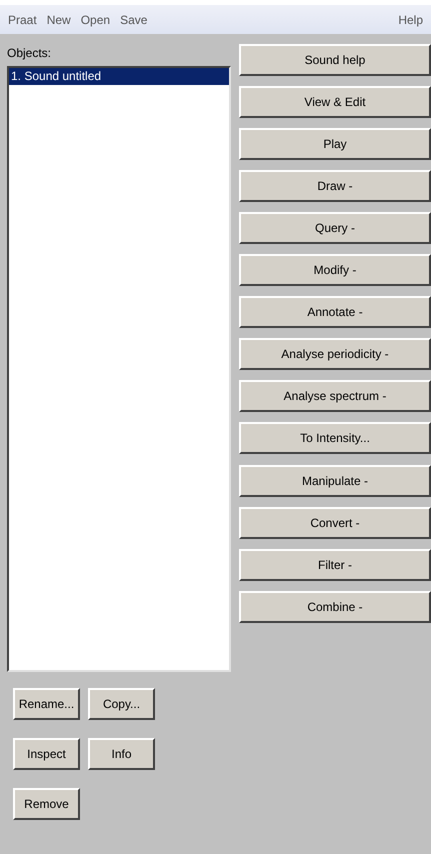 Image resolution: width=431 pixels, height=854 pixels. What do you see at coordinates (22, 19) in the screenshot?
I see `menu-item: Praat` at bounding box center [22, 19].